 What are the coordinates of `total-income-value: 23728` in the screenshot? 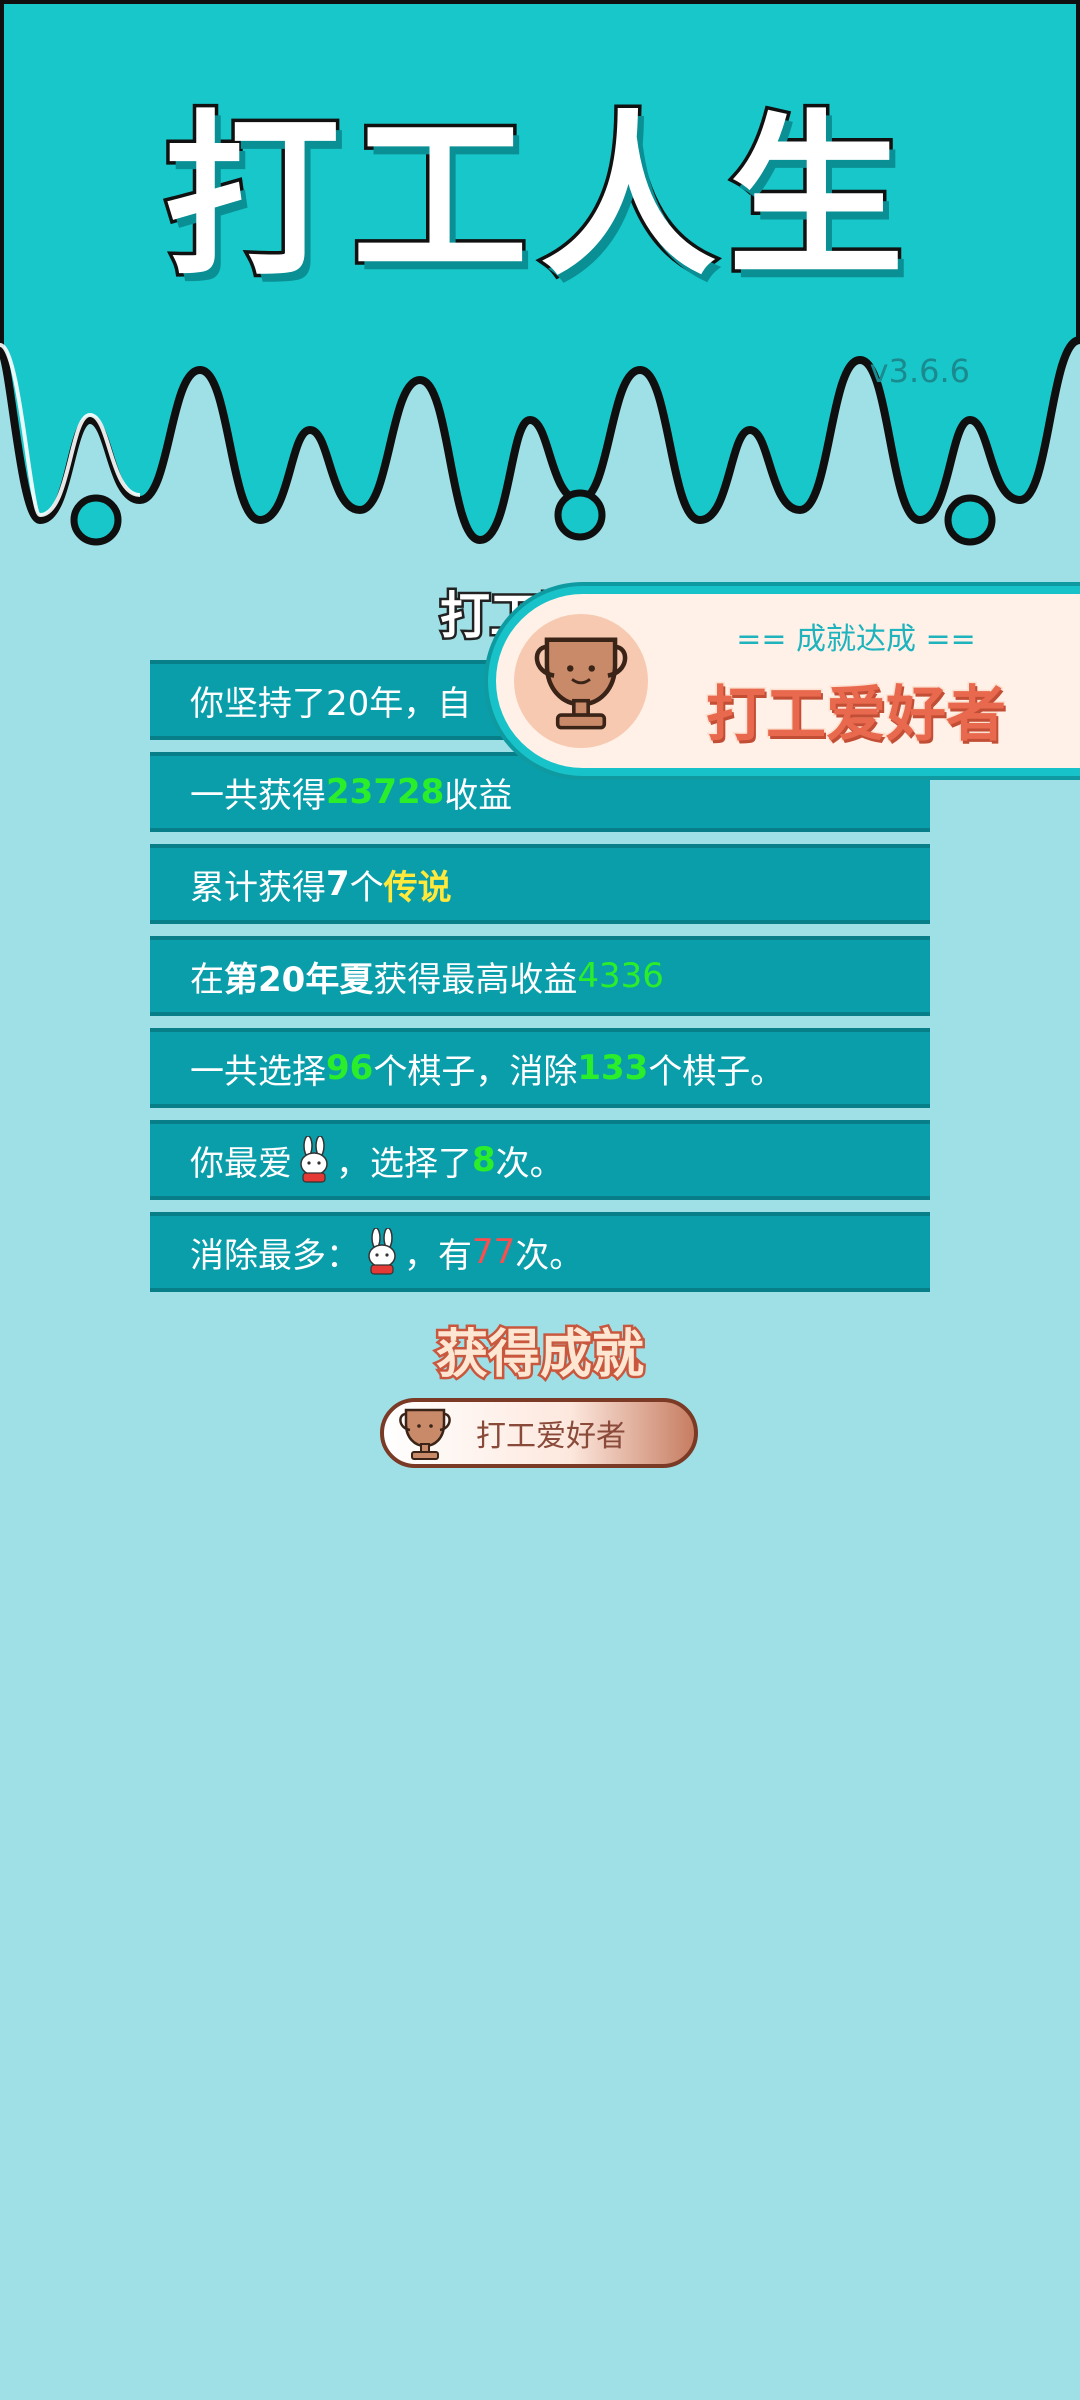 It's located at (385, 792).